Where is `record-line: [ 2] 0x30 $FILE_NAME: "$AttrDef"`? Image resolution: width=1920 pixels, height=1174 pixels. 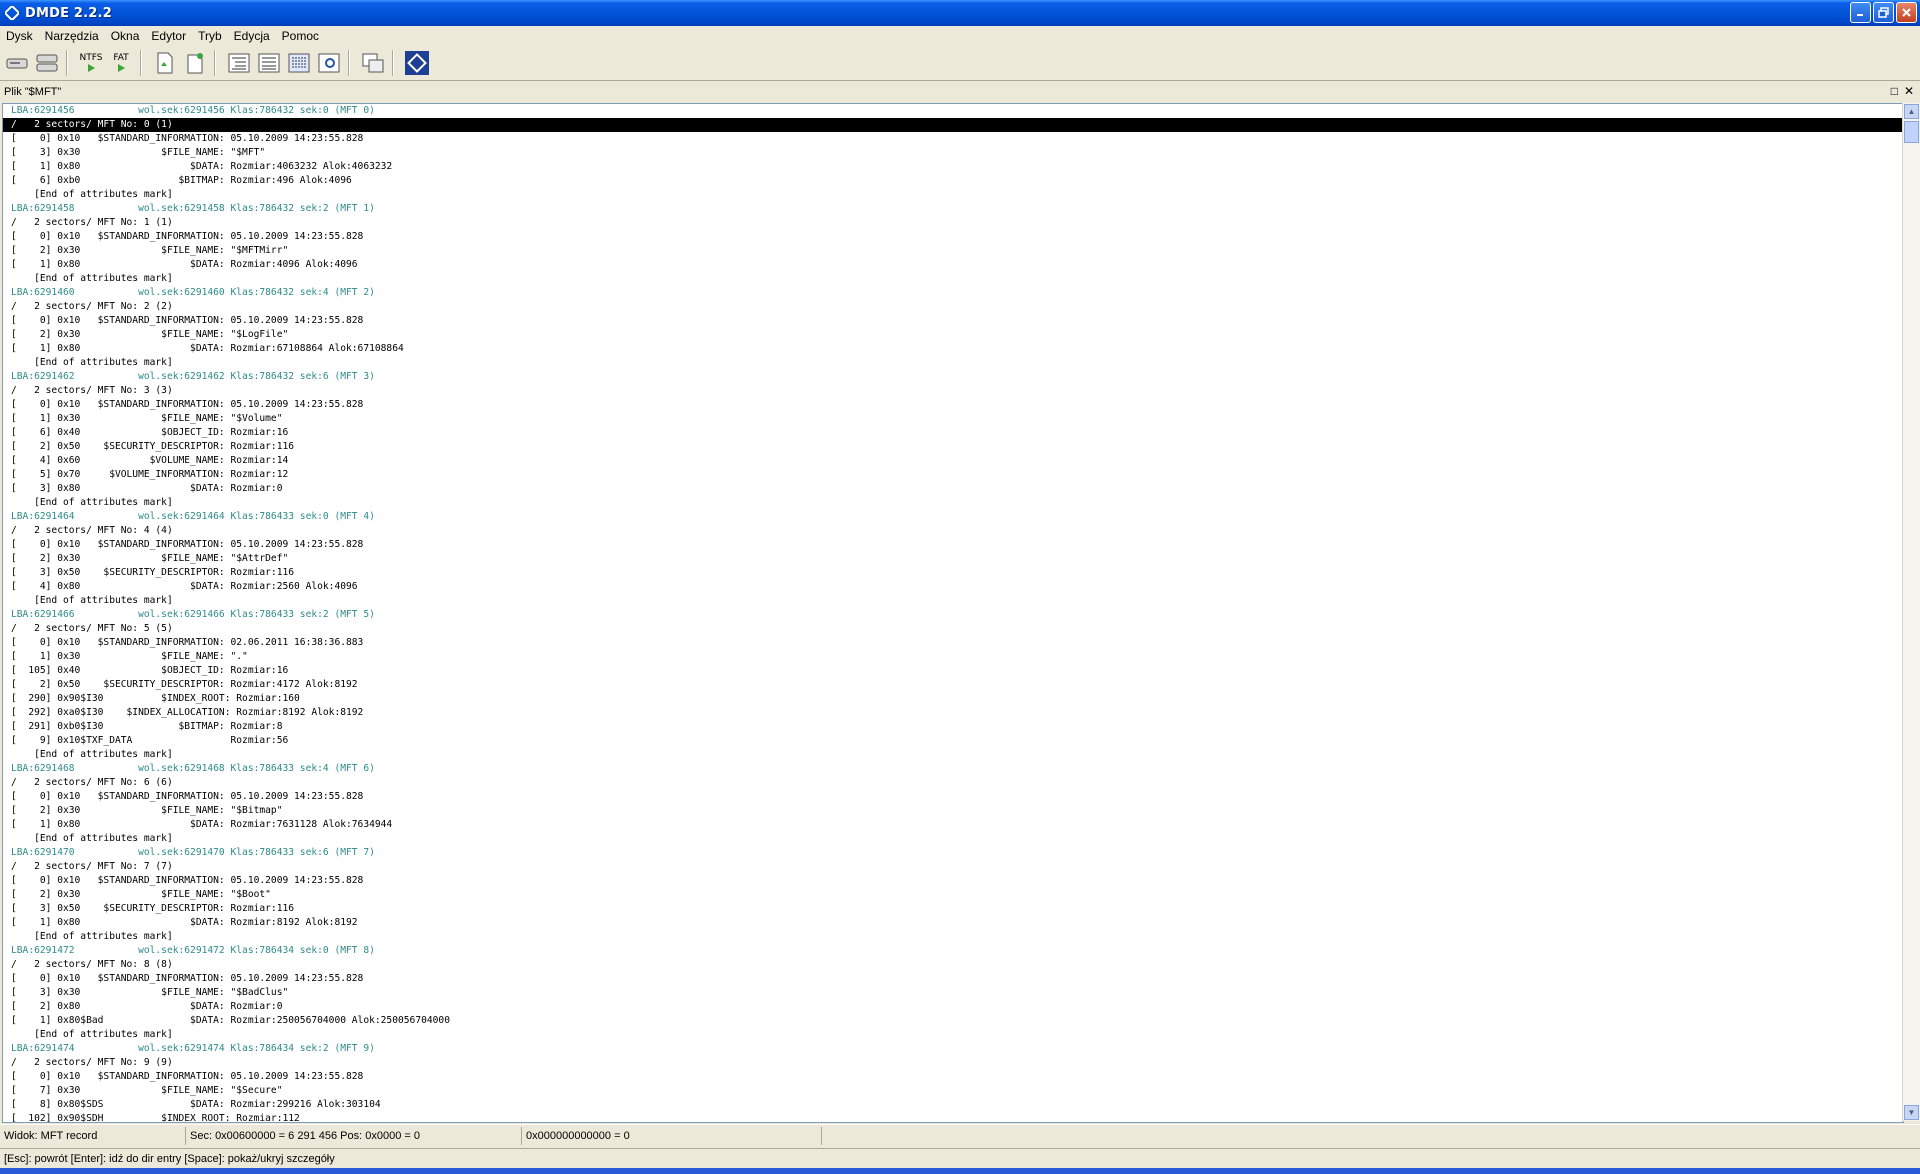
record-line: [ 2] 0x30 $FILE_NAME: "$AttrDef" is located at coordinates (953, 559).